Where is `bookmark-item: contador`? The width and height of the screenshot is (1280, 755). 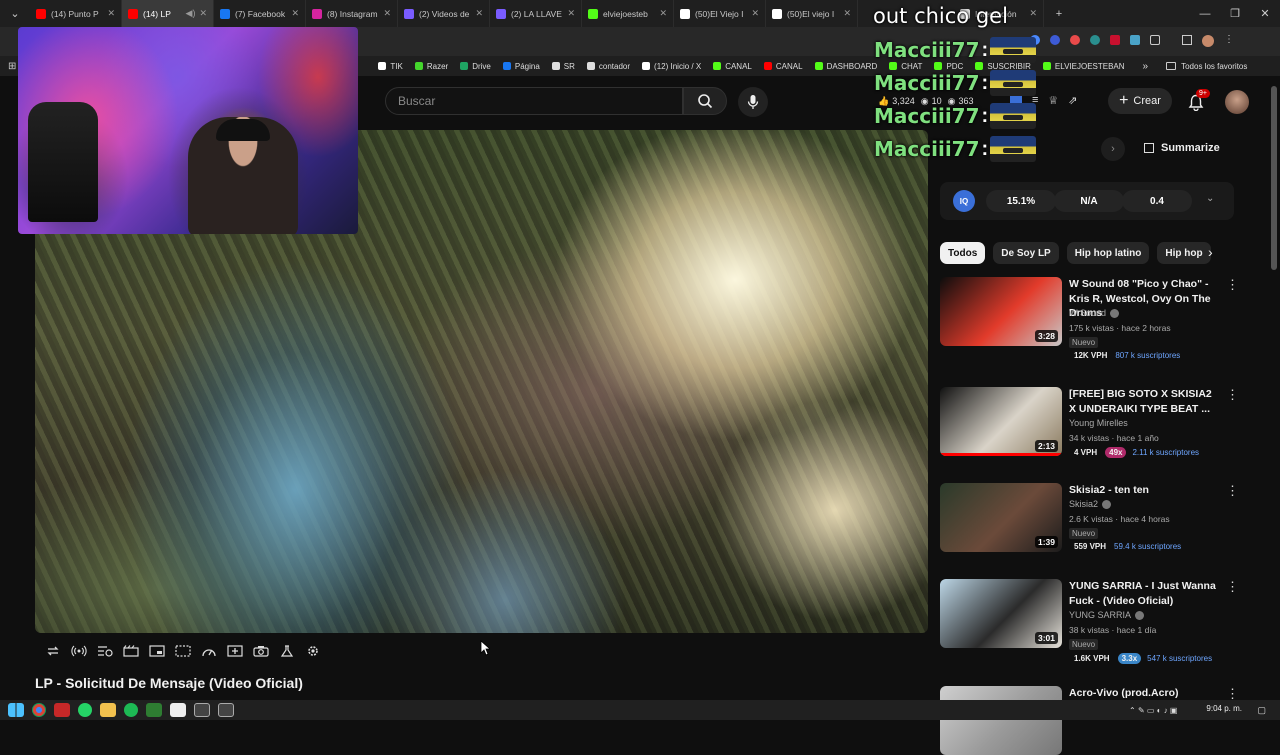 bookmark-item: contador is located at coordinates (608, 66).